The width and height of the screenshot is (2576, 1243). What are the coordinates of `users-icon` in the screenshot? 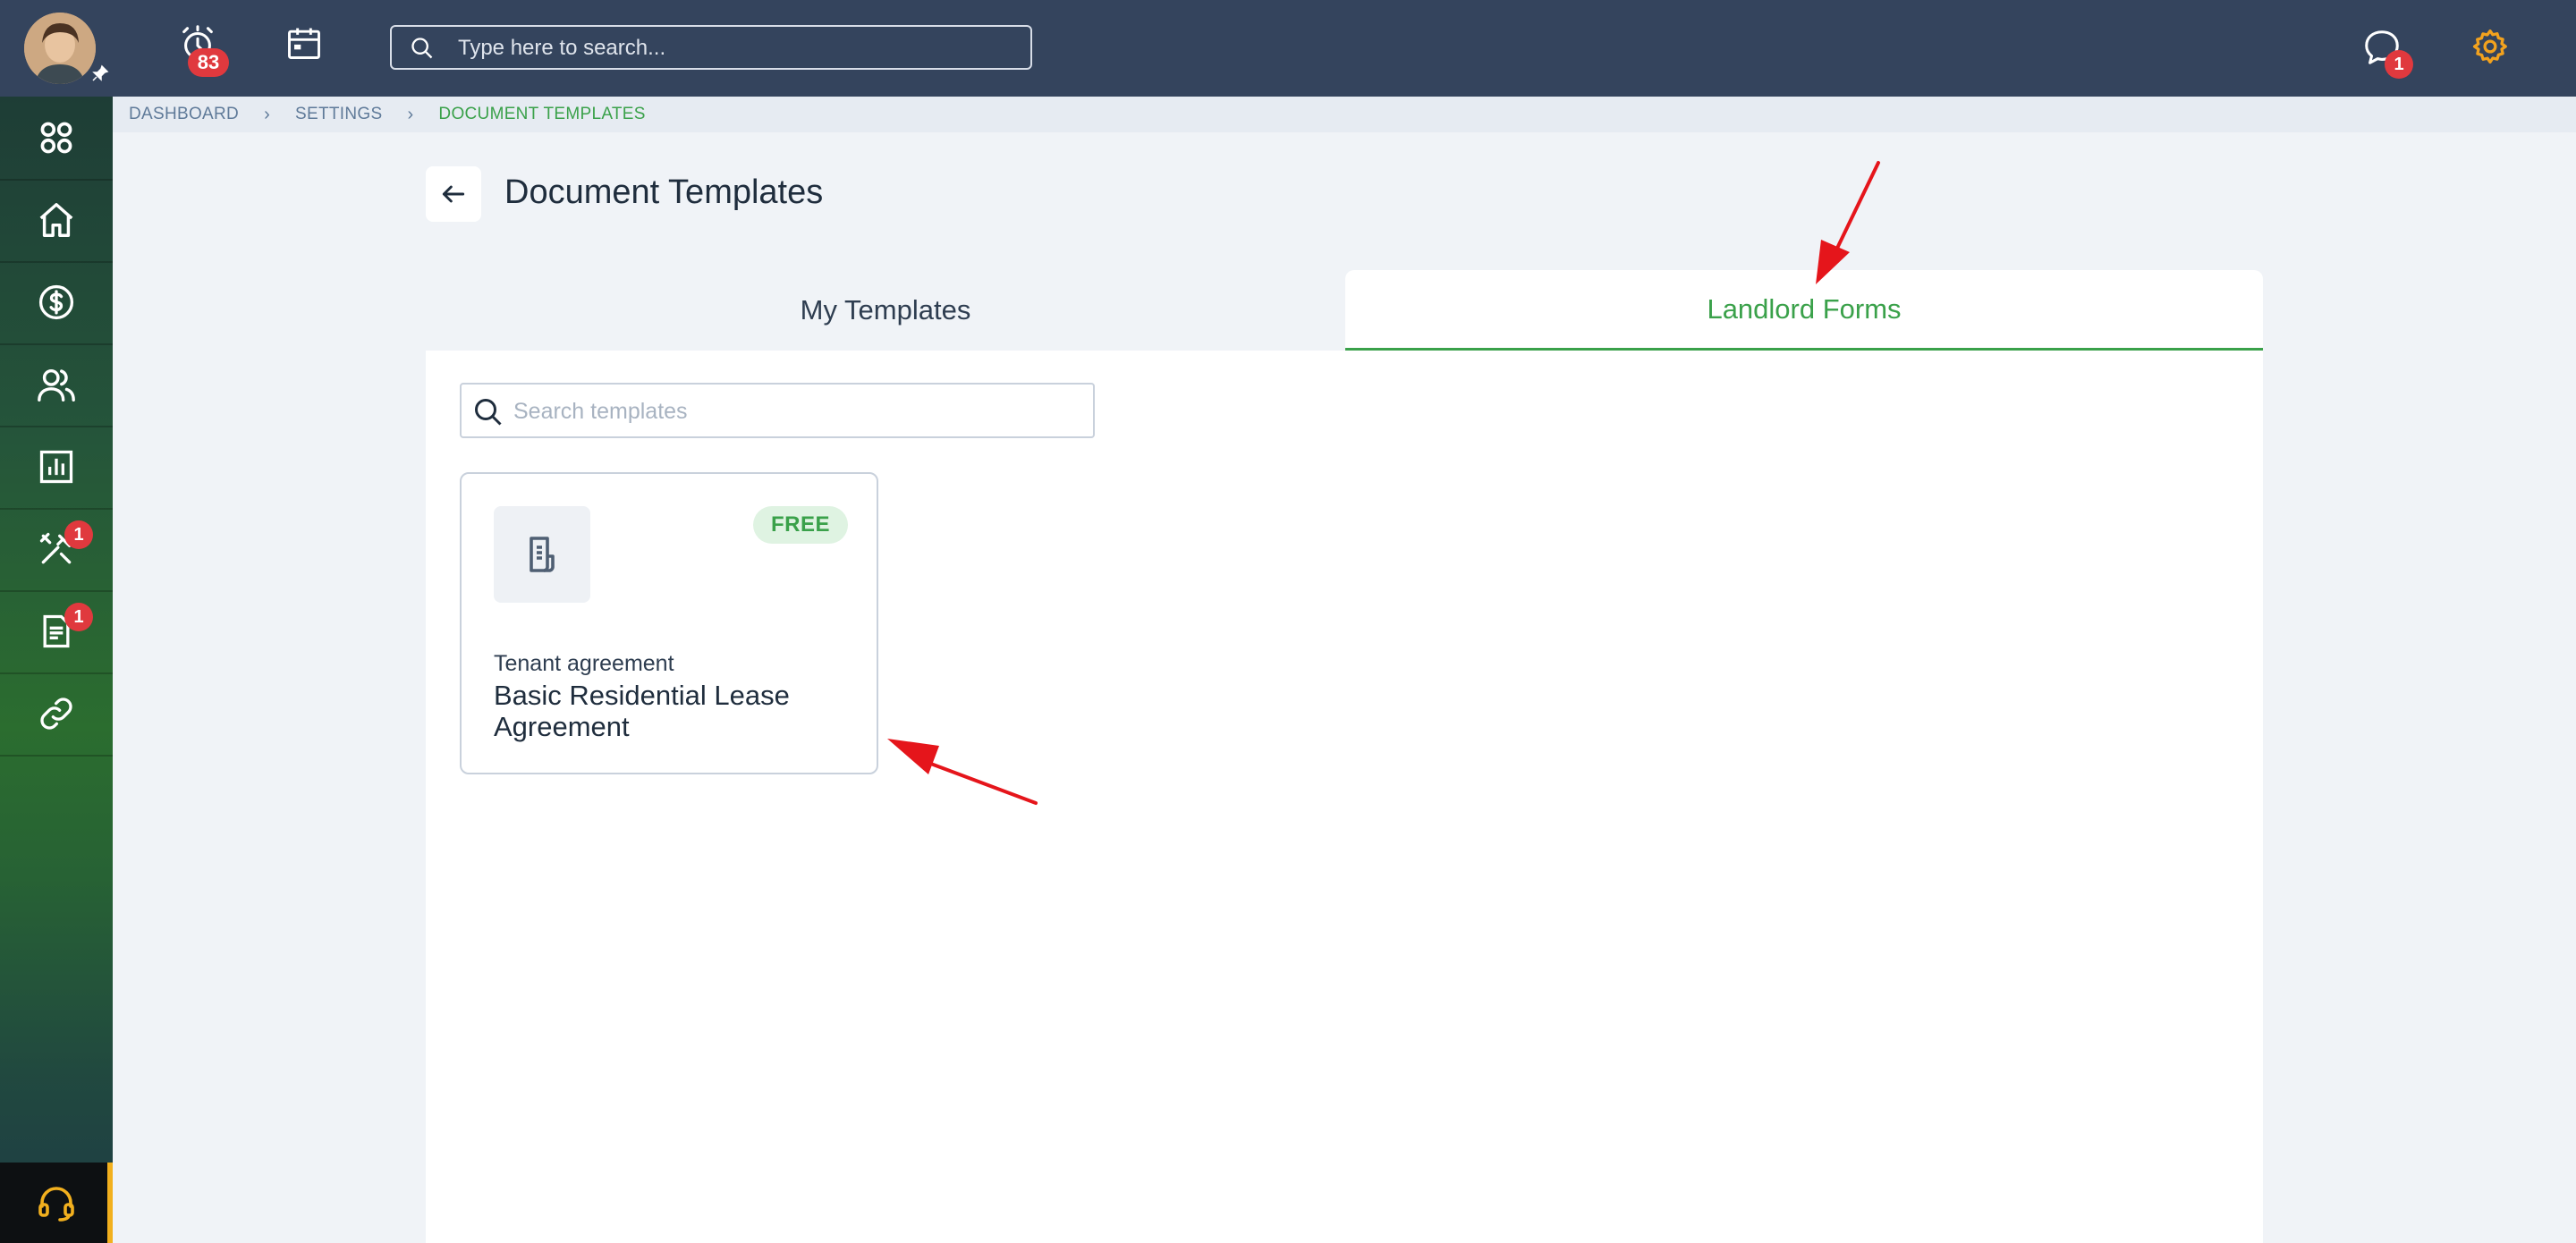 It's located at (56, 385).